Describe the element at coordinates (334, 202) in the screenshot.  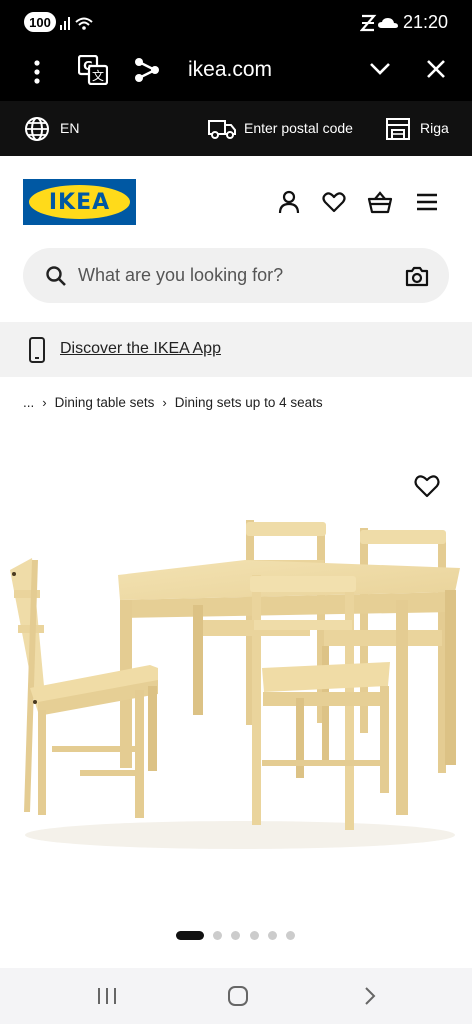
I see `favorites-heart-icon` at that location.